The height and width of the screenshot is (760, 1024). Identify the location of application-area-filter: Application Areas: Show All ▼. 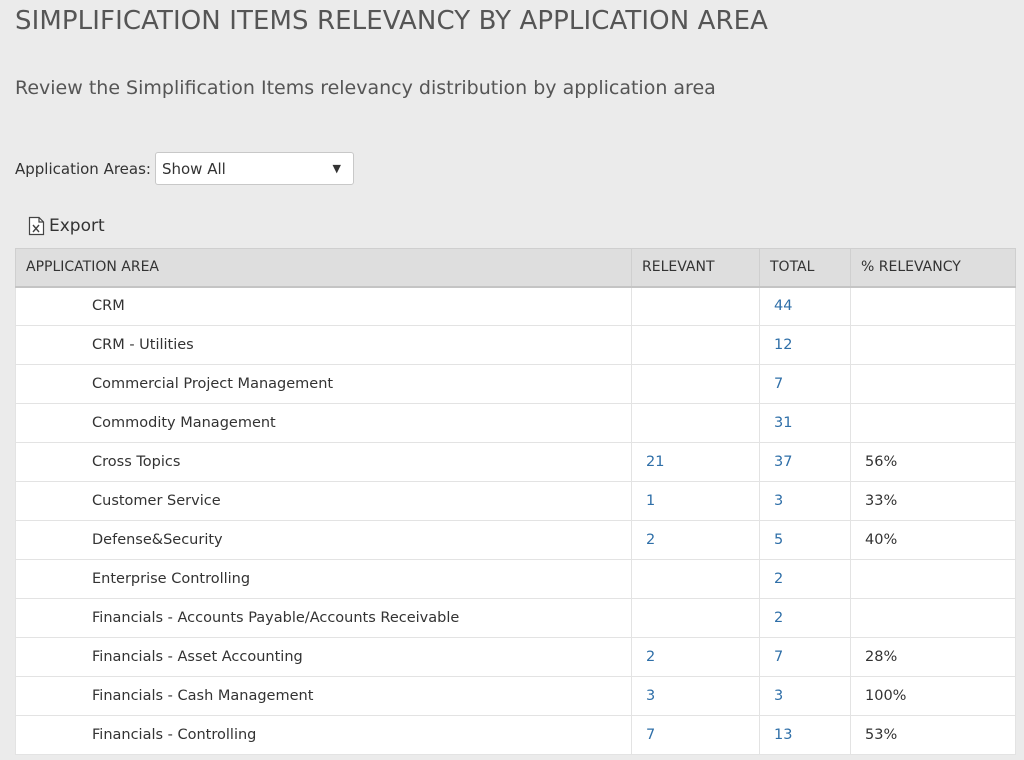
(184, 168).